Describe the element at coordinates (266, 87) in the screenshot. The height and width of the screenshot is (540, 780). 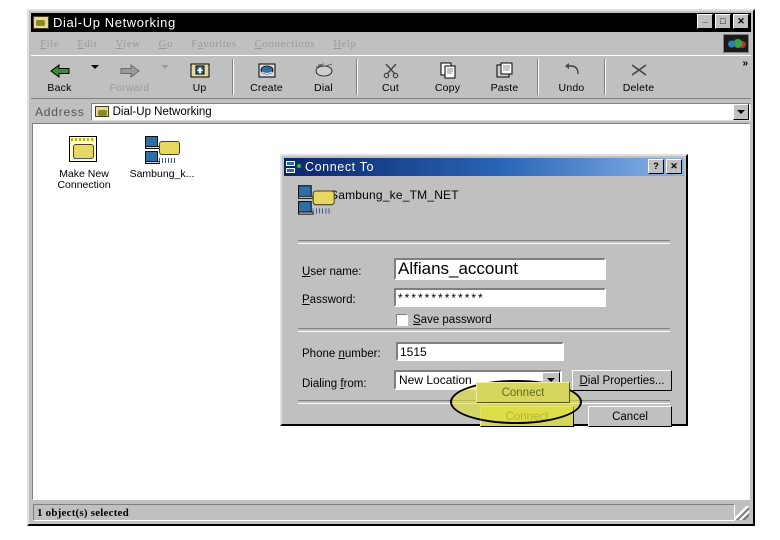
I see `toolbar-create-label: Create` at that location.